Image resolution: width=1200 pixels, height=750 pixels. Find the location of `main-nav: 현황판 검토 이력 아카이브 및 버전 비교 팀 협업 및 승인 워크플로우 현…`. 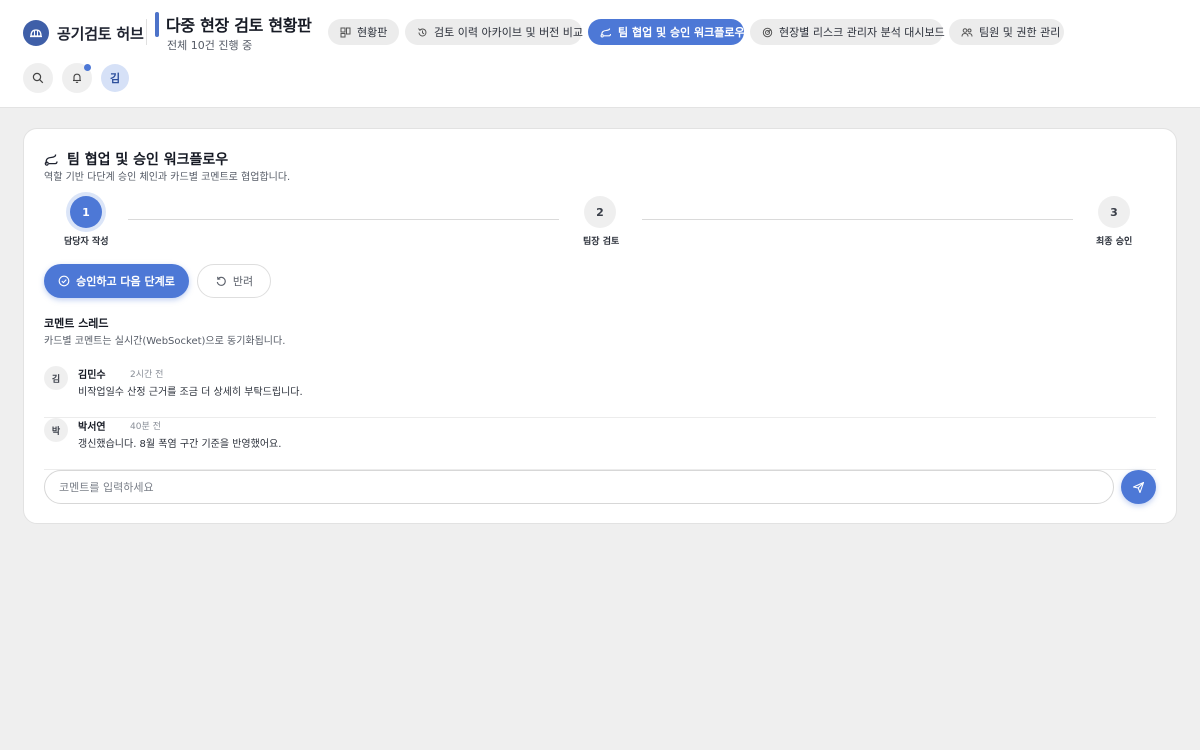

main-nav: 현황판 검토 이력 아카이브 및 버전 비교 팀 협업 및 승인 워크플로우 현… is located at coordinates (696, 32).